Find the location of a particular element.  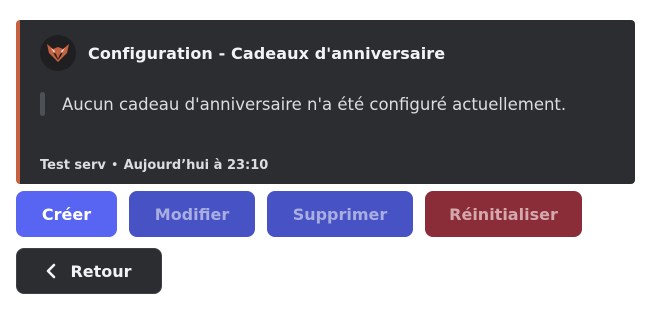

create-button-label: Créer is located at coordinates (66, 214).